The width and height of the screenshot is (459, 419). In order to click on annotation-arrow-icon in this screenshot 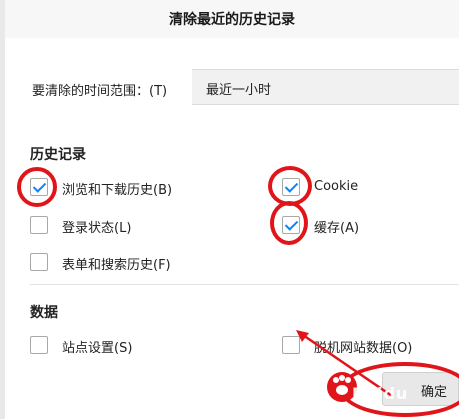, I will do `click(344, 364)`.